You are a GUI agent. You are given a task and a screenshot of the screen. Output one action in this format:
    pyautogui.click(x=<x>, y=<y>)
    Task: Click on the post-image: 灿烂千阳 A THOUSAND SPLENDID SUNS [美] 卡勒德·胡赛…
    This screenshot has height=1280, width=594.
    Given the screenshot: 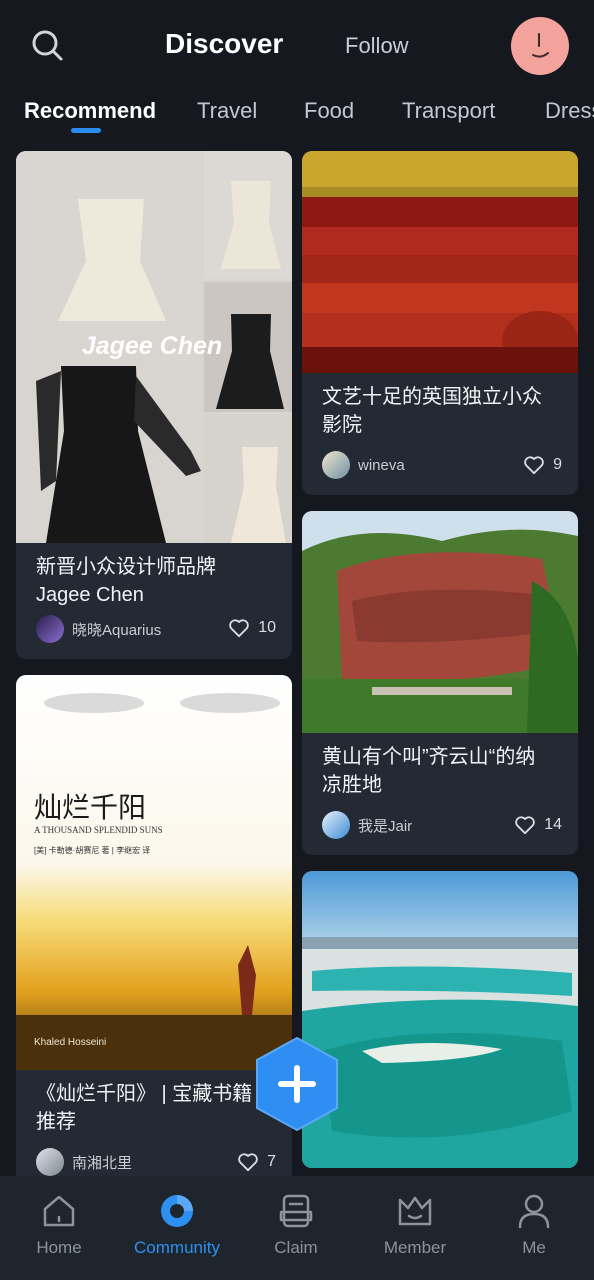 What is the action you would take?
    pyautogui.click(x=154, y=872)
    